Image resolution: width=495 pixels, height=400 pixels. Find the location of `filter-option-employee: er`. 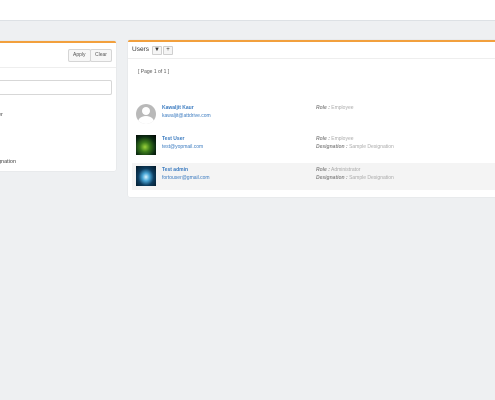

filter-option-employee: er is located at coordinates (1, 115).